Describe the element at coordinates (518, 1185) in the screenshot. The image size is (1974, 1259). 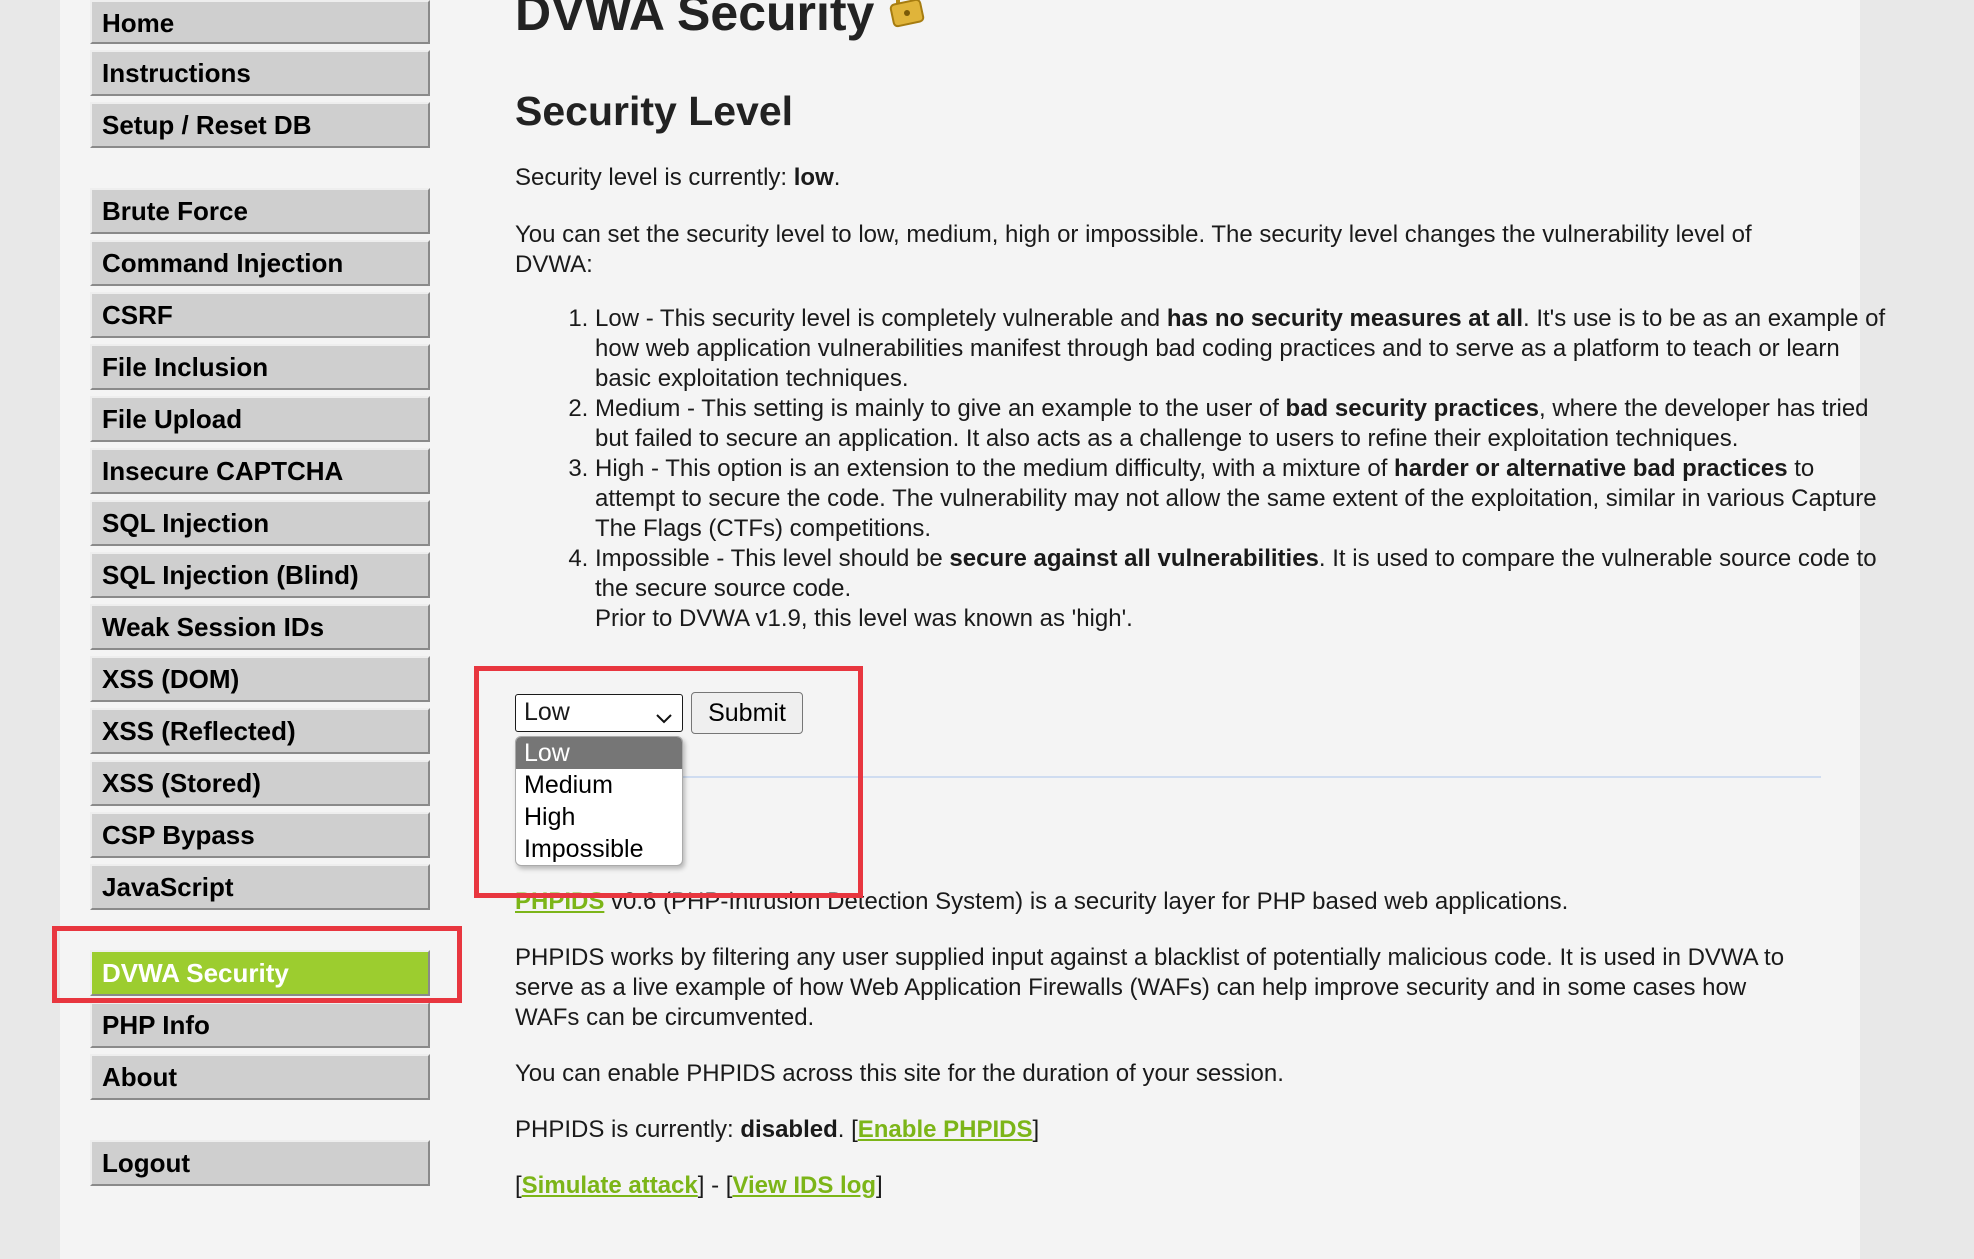
I see `actions-open-bracket: [` at that location.